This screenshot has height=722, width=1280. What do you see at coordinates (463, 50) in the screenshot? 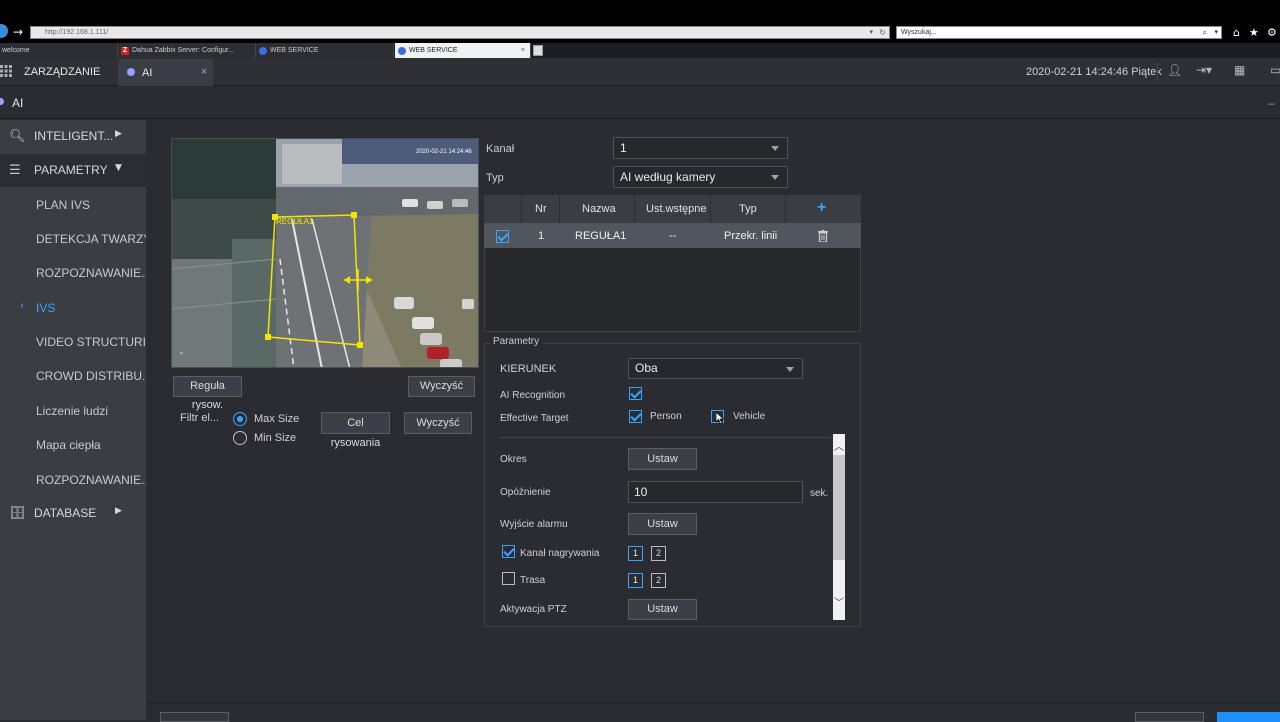
I see `browser-tab-webservice-active: WEB SERVICE ×` at bounding box center [463, 50].